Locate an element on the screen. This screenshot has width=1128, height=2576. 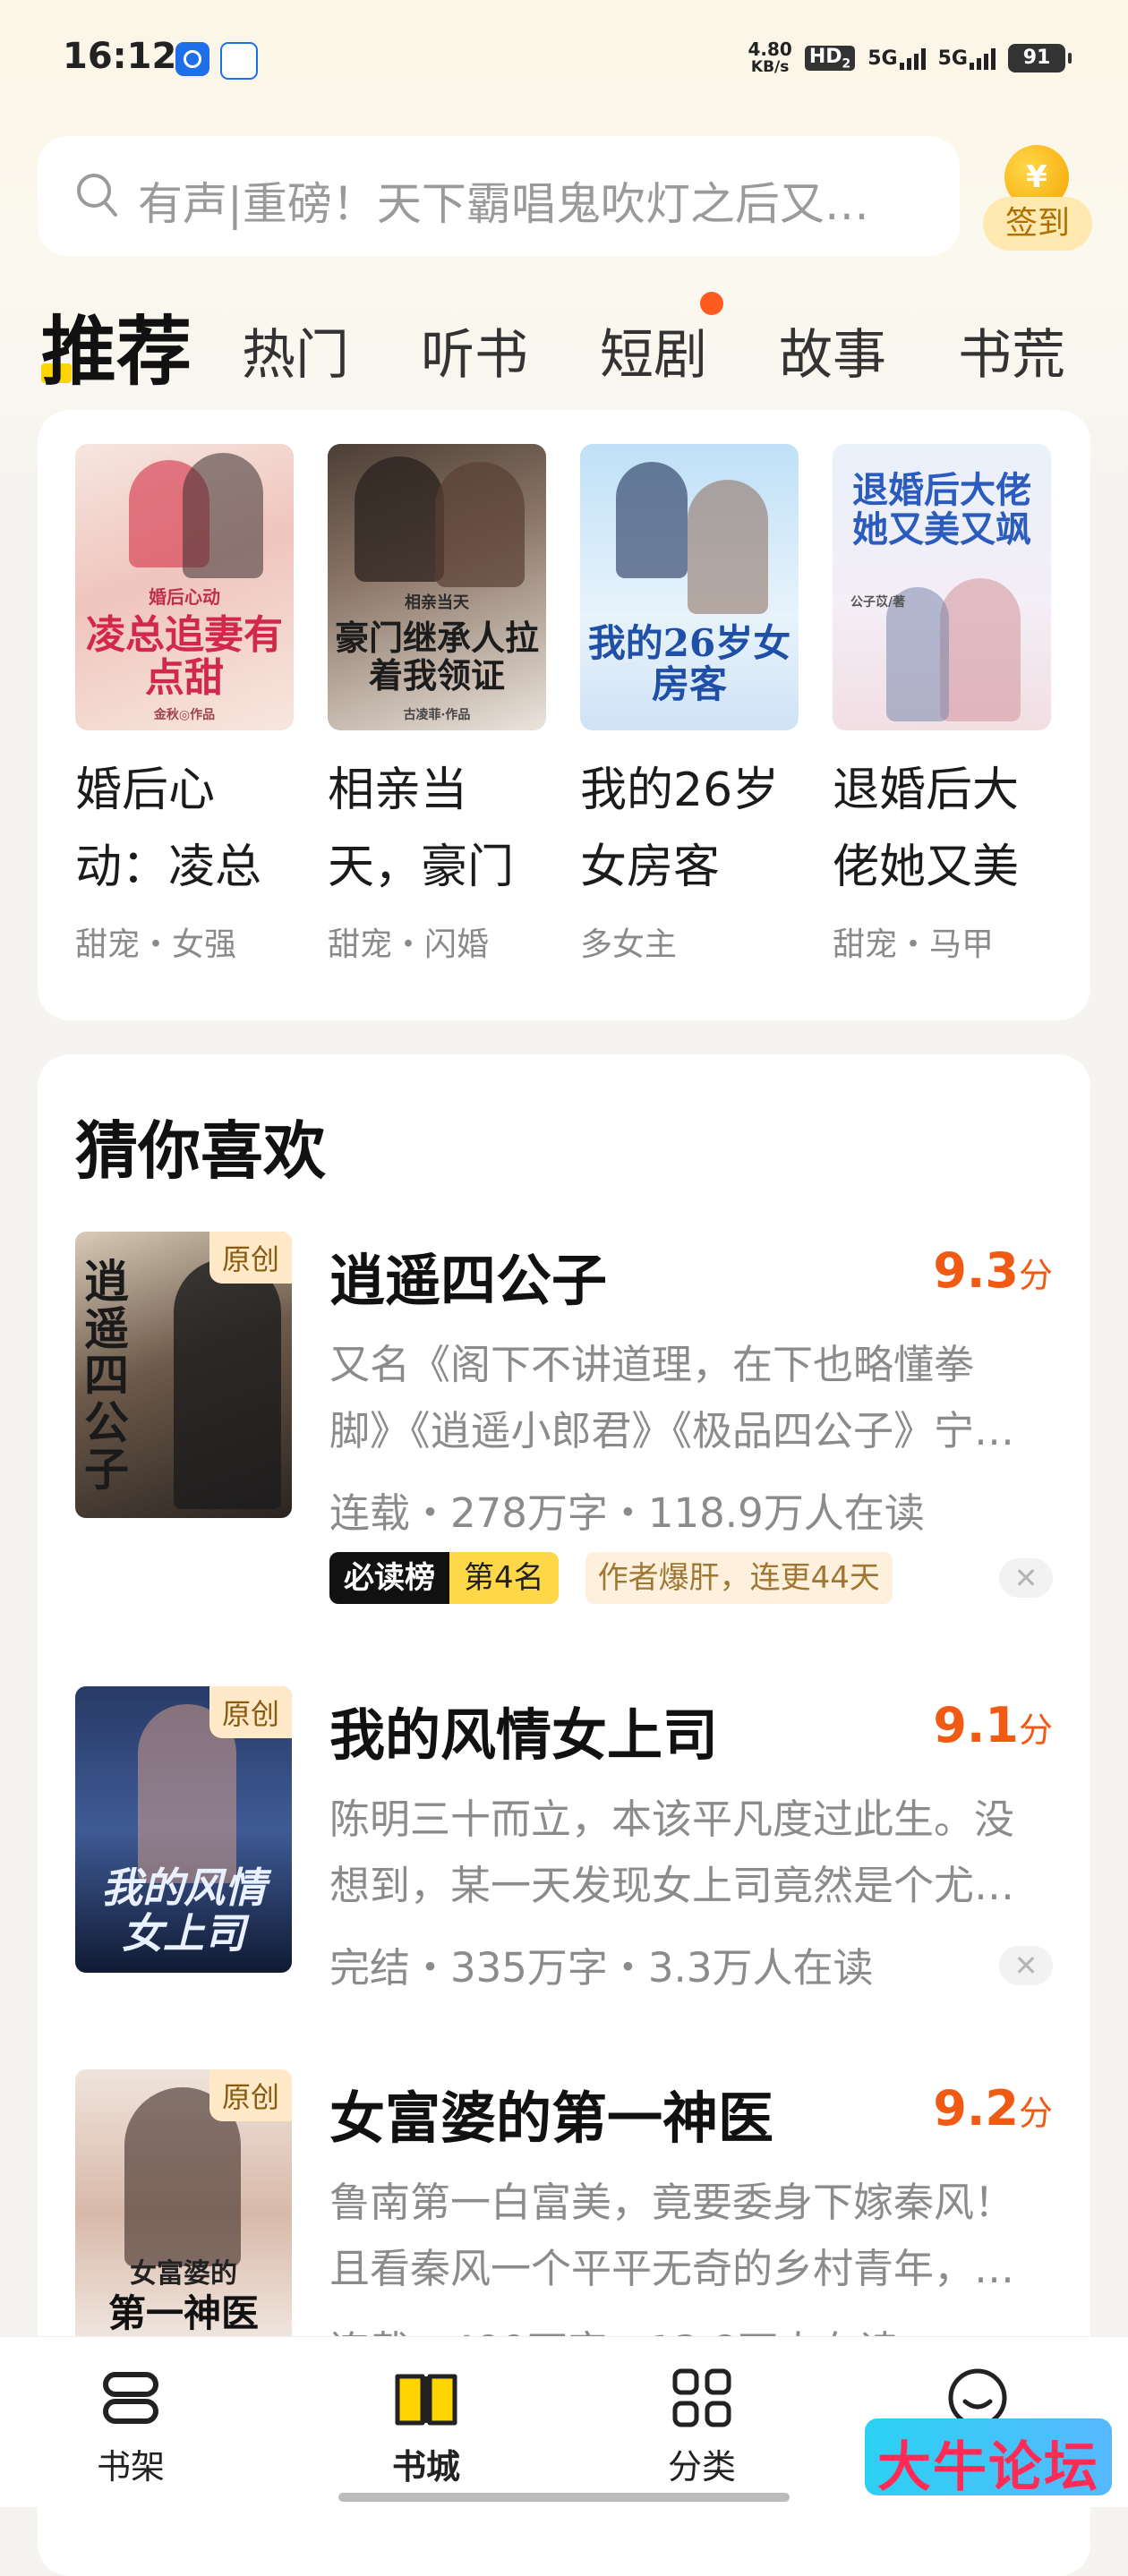
tab-short-drama: 短剧 is located at coordinates (653, 350).